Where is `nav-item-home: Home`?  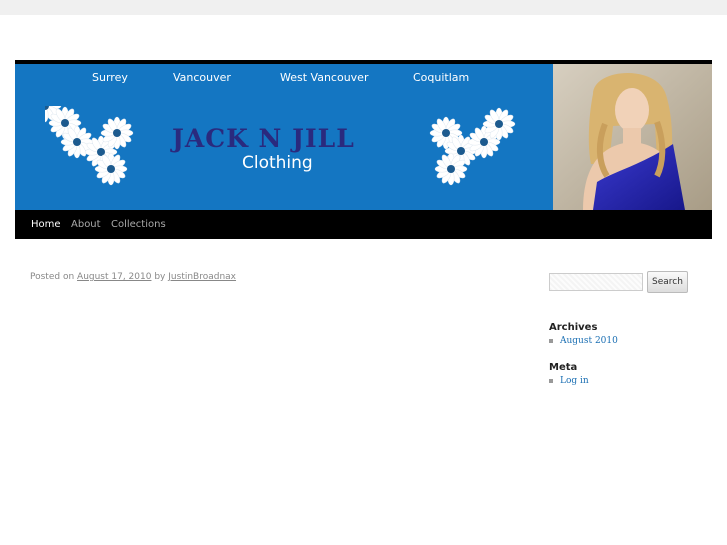 nav-item-home: Home is located at coordinates (46, 224).